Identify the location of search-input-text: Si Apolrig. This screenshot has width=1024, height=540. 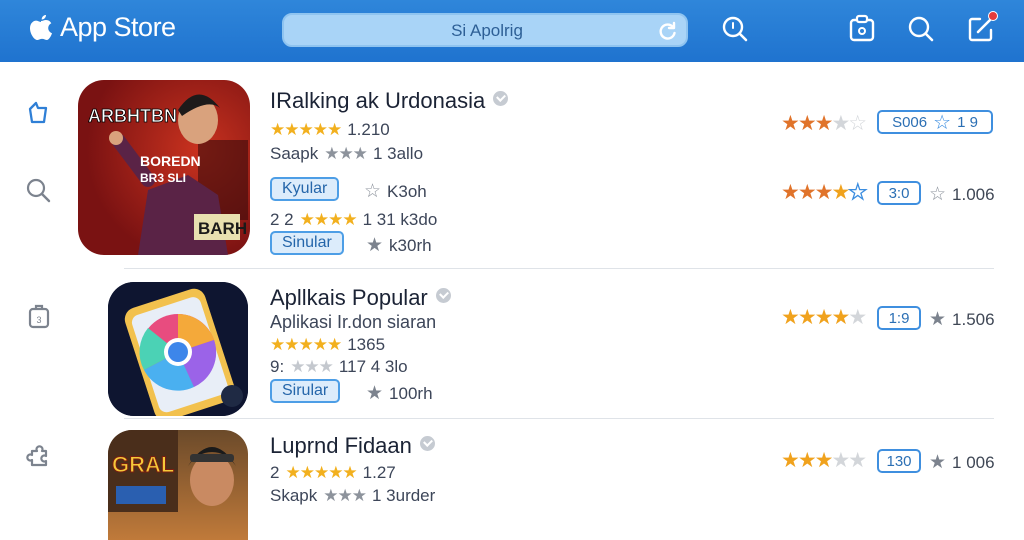
(487, 30).